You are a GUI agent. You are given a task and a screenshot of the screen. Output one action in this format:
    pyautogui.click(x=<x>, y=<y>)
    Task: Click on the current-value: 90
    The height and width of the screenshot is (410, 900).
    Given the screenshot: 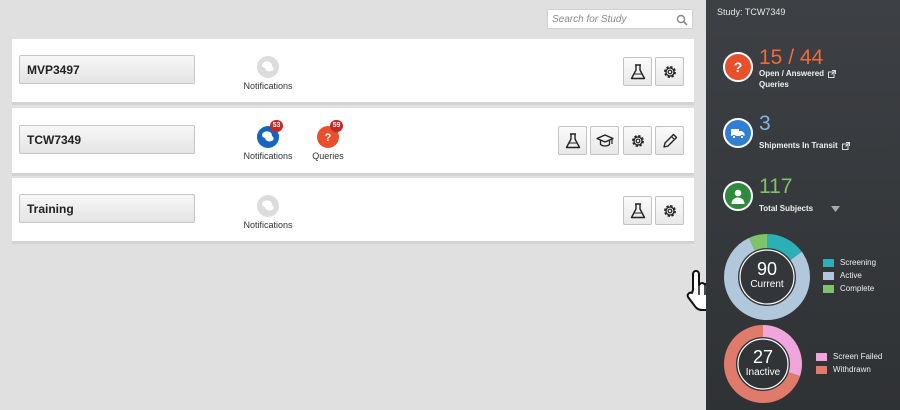 What is the action you would take?
    pyautogui.click(x=767, y=269)
    